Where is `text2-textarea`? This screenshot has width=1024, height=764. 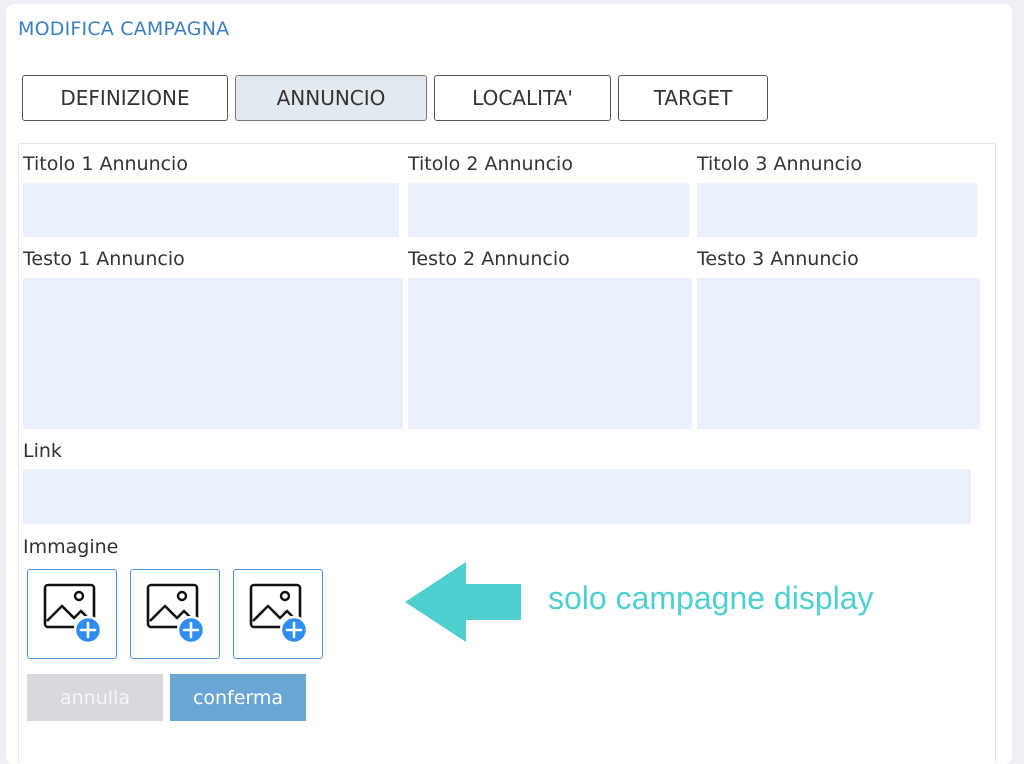
text2-textarea is located at coordinates (550, 353).